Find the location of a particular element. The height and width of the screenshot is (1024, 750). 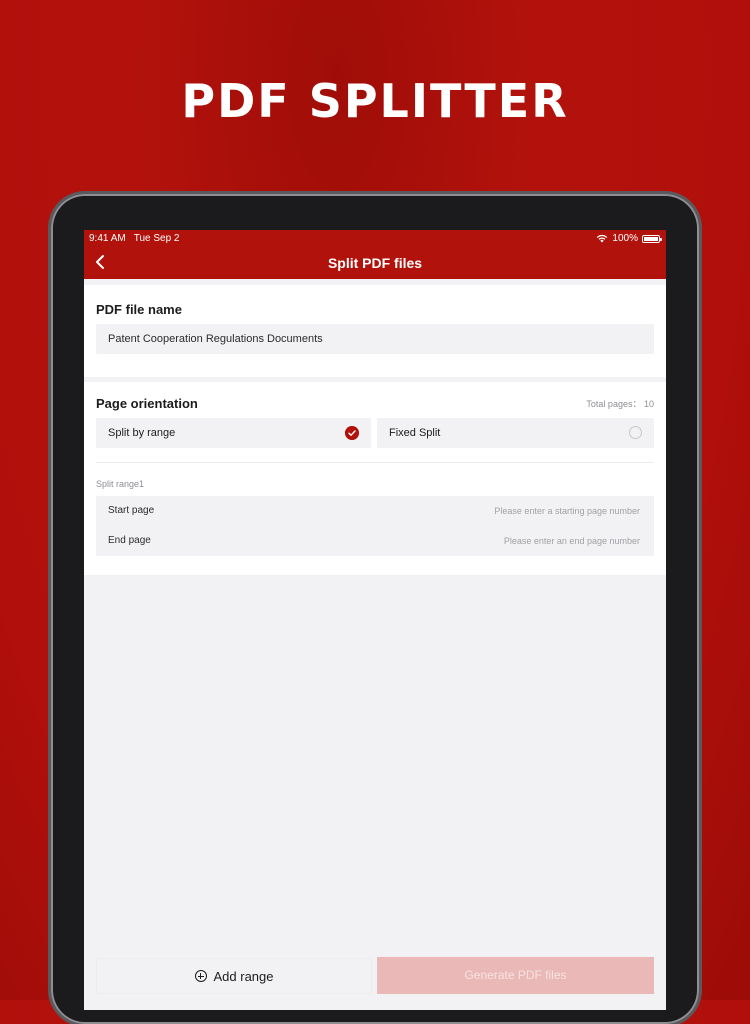

page-title: Split PDF files is located at coordinates (375, 263).